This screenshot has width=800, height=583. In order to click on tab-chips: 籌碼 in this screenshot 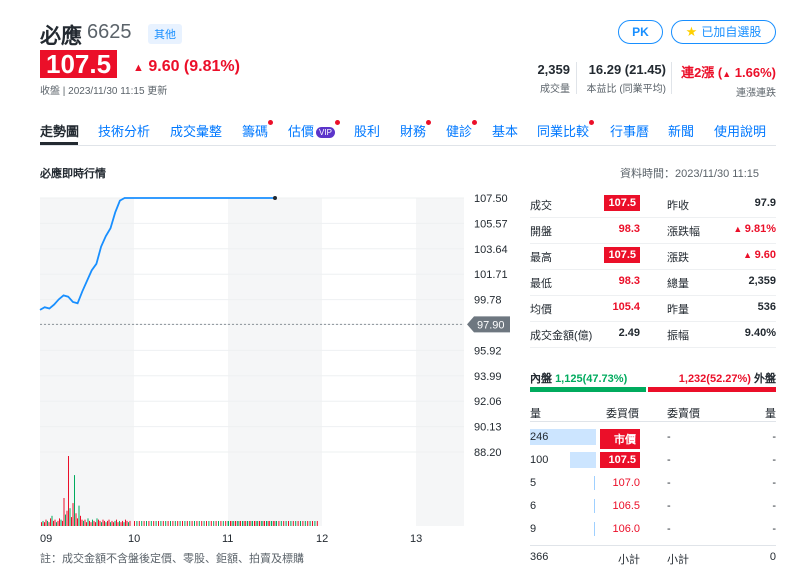, I will do `click(258, 130)`.